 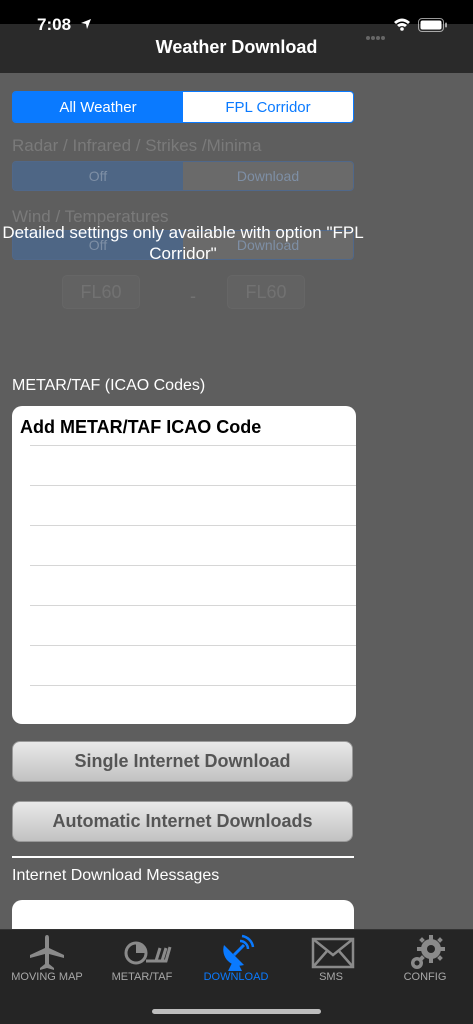 I want to click on tab-moving-map: MOVING MAP, so click(x=47, y=960).